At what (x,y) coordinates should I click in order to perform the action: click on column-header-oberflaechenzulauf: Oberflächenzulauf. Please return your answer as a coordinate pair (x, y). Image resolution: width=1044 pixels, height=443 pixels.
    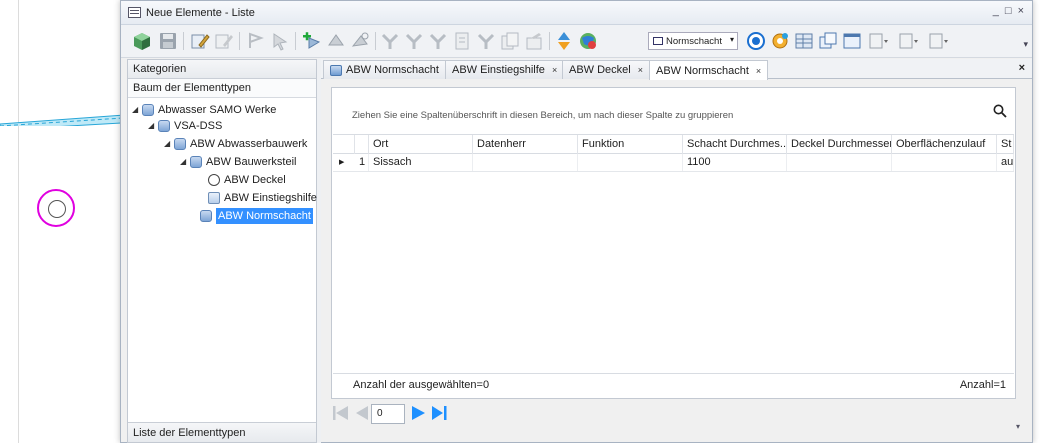
    Looking at the image, I should click on (944, 144).